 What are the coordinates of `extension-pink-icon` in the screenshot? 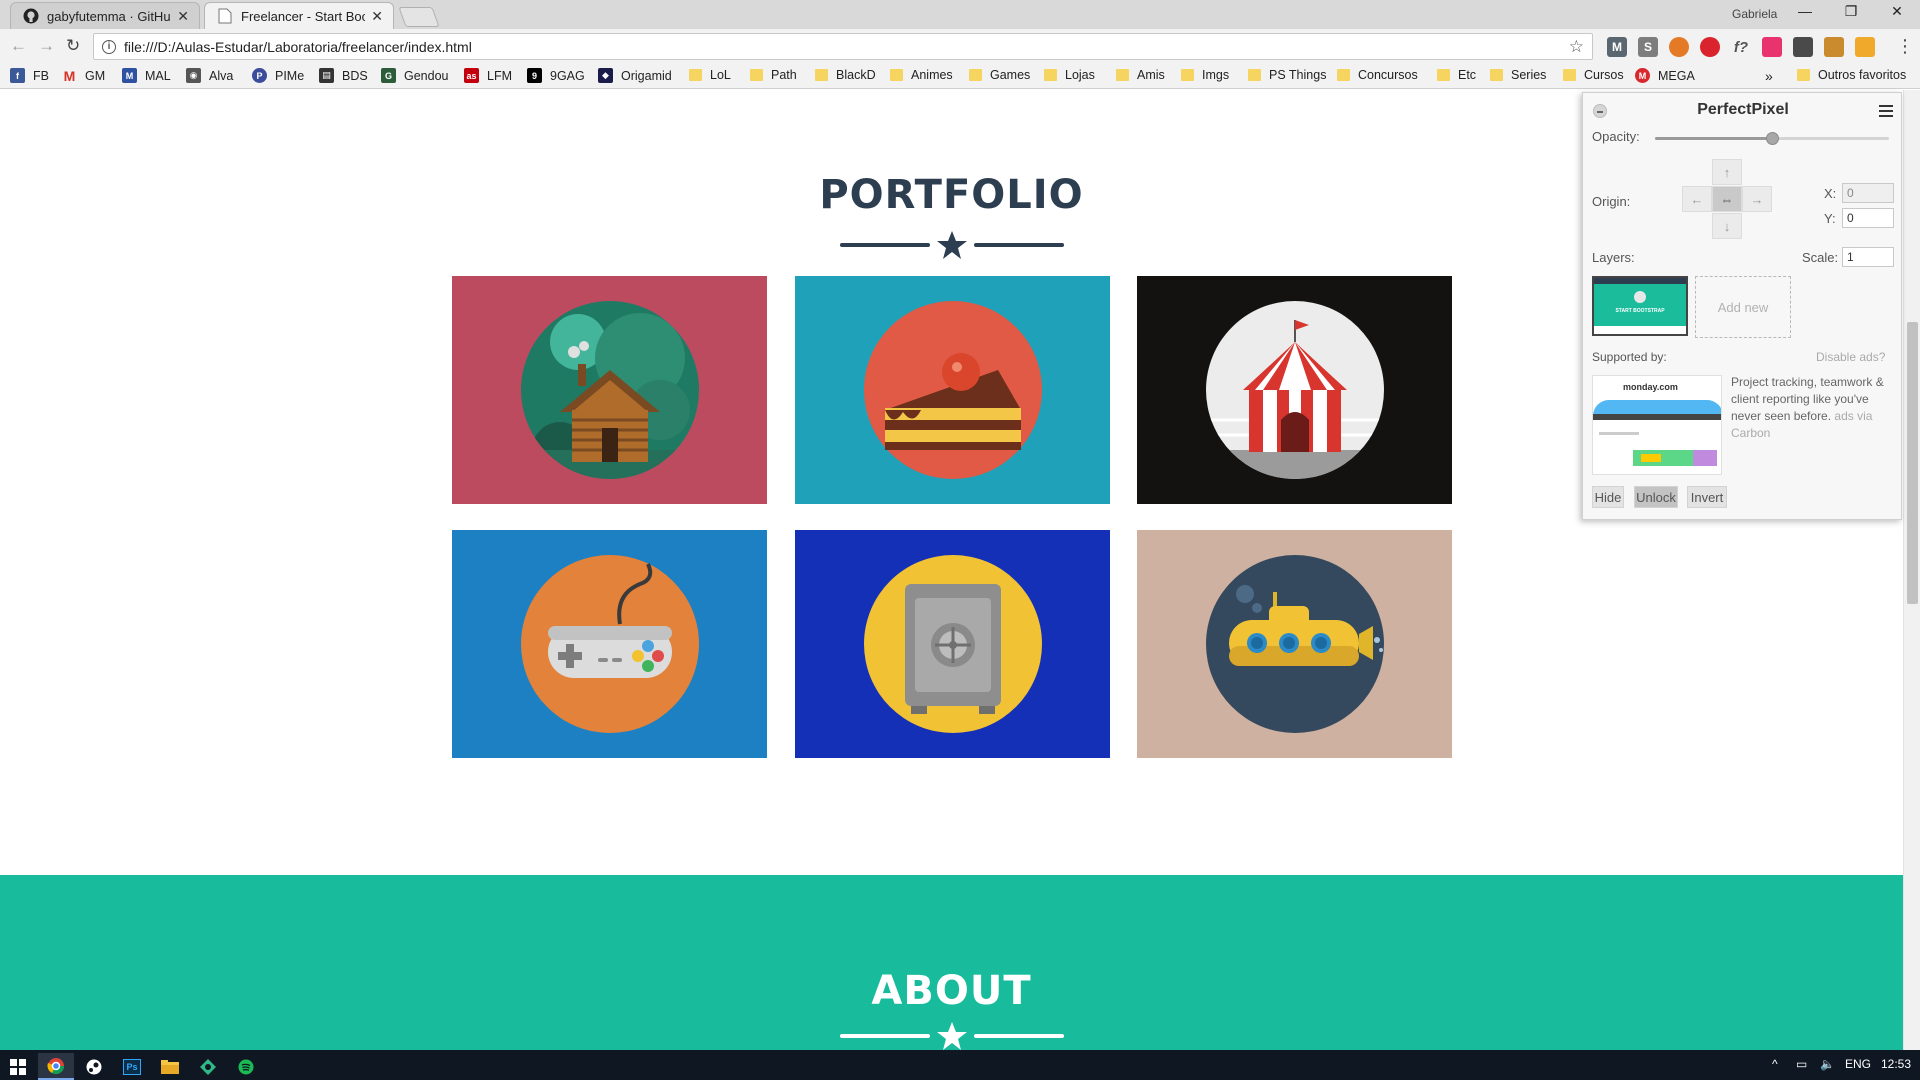 It's located at (1772, 47).